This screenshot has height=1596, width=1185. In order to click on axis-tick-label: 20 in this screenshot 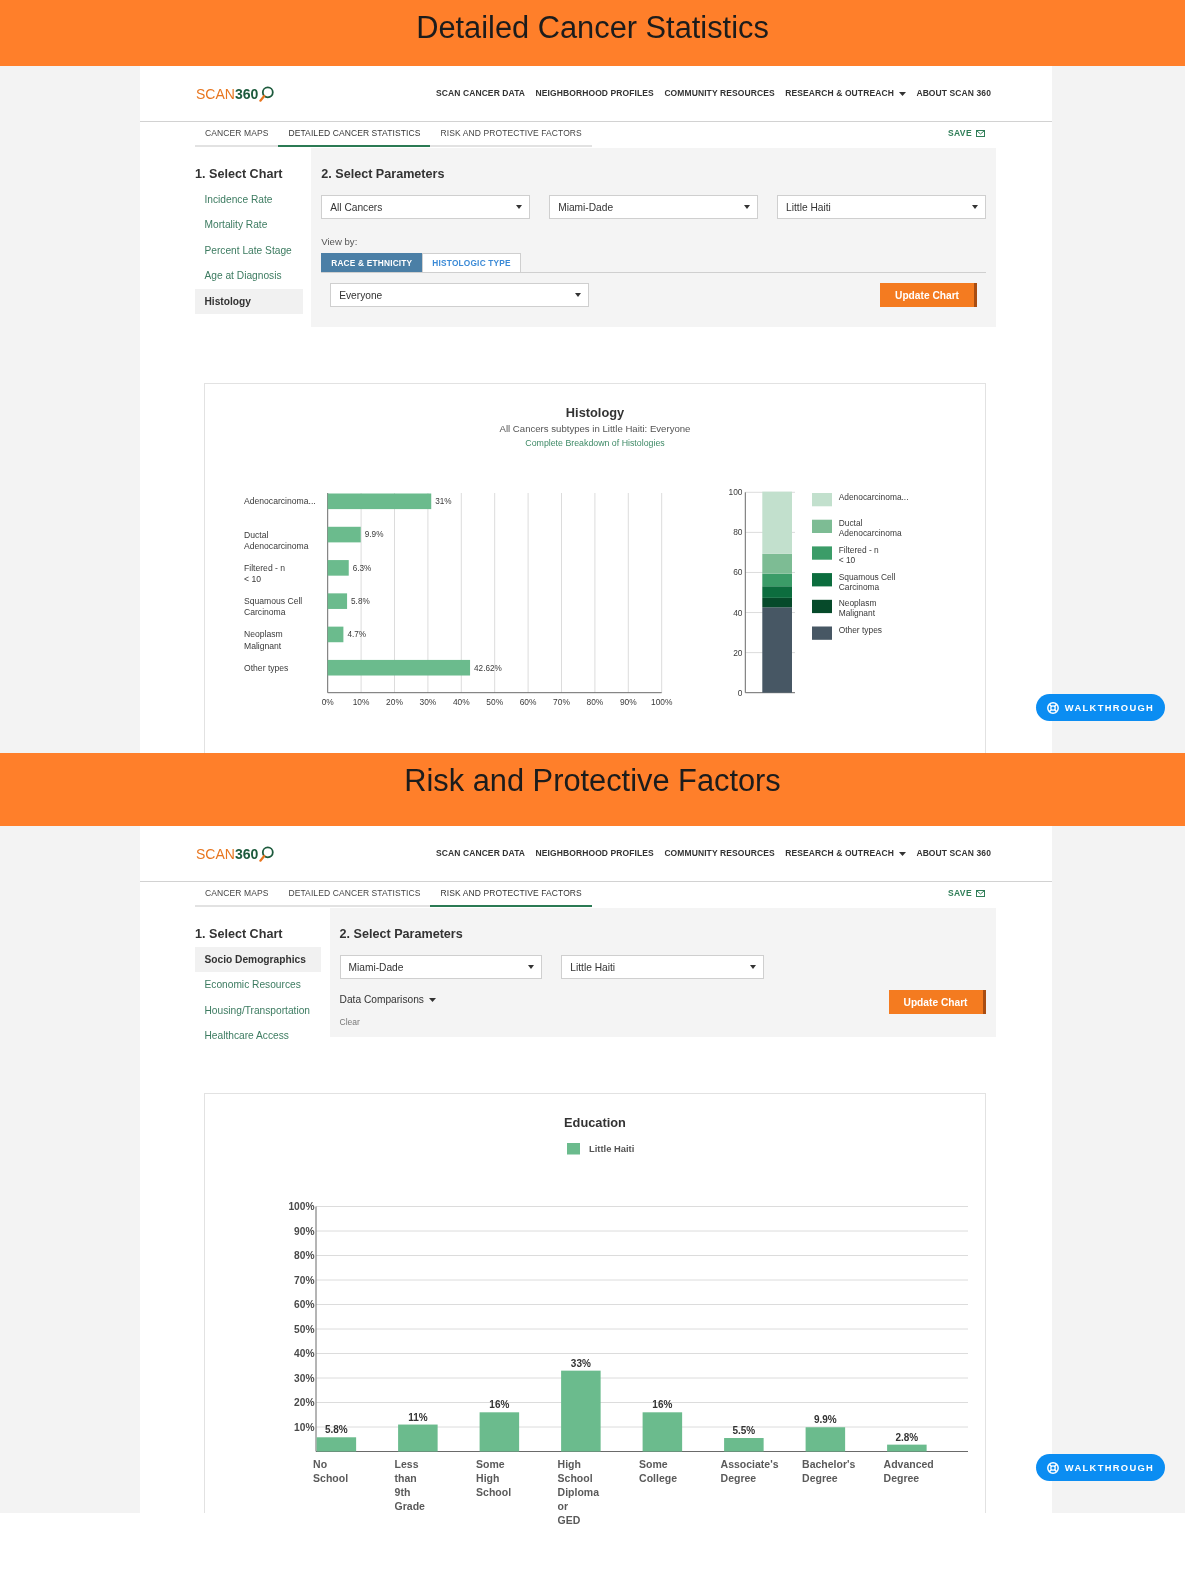, I will do `click(738, 652)`.